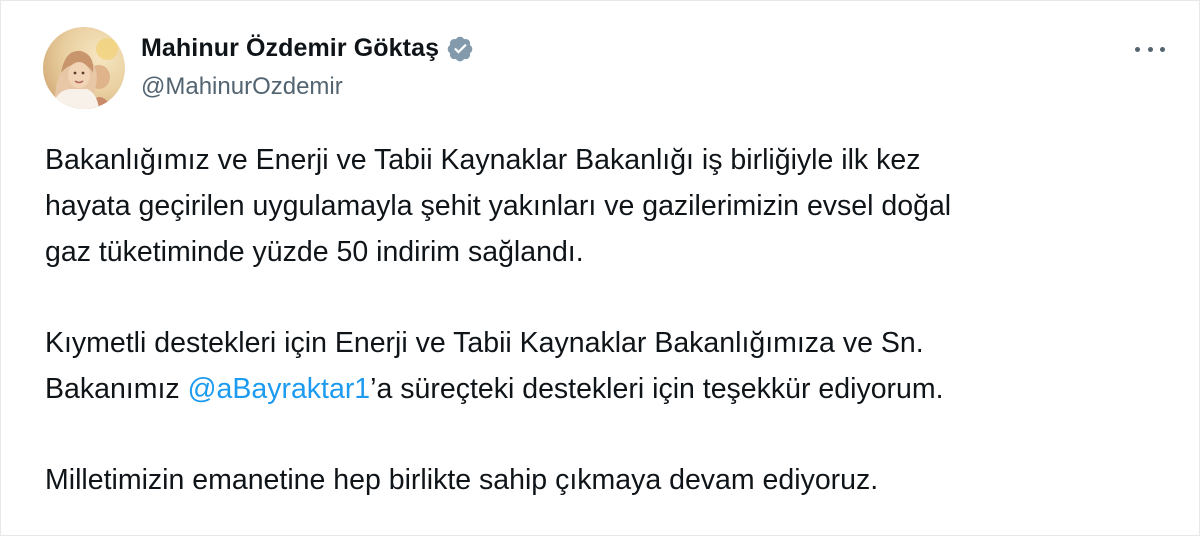 The width and height of the screenshot is (1200, 536). What do you see at coordinates (290, 48) in the screenshot?
I see `author-display-name: Mahinur Özdemir Göktaş` at bounding box center [290, 48].